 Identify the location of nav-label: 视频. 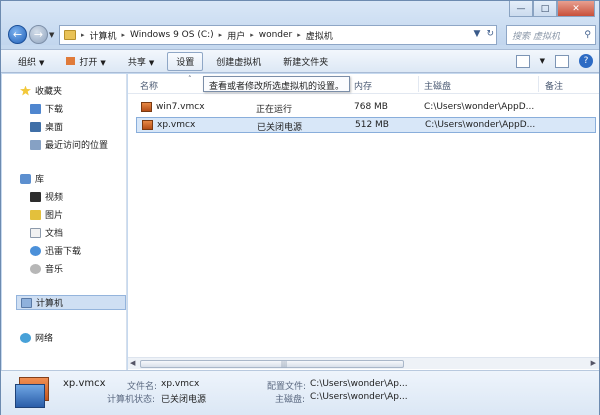
(54, 198).